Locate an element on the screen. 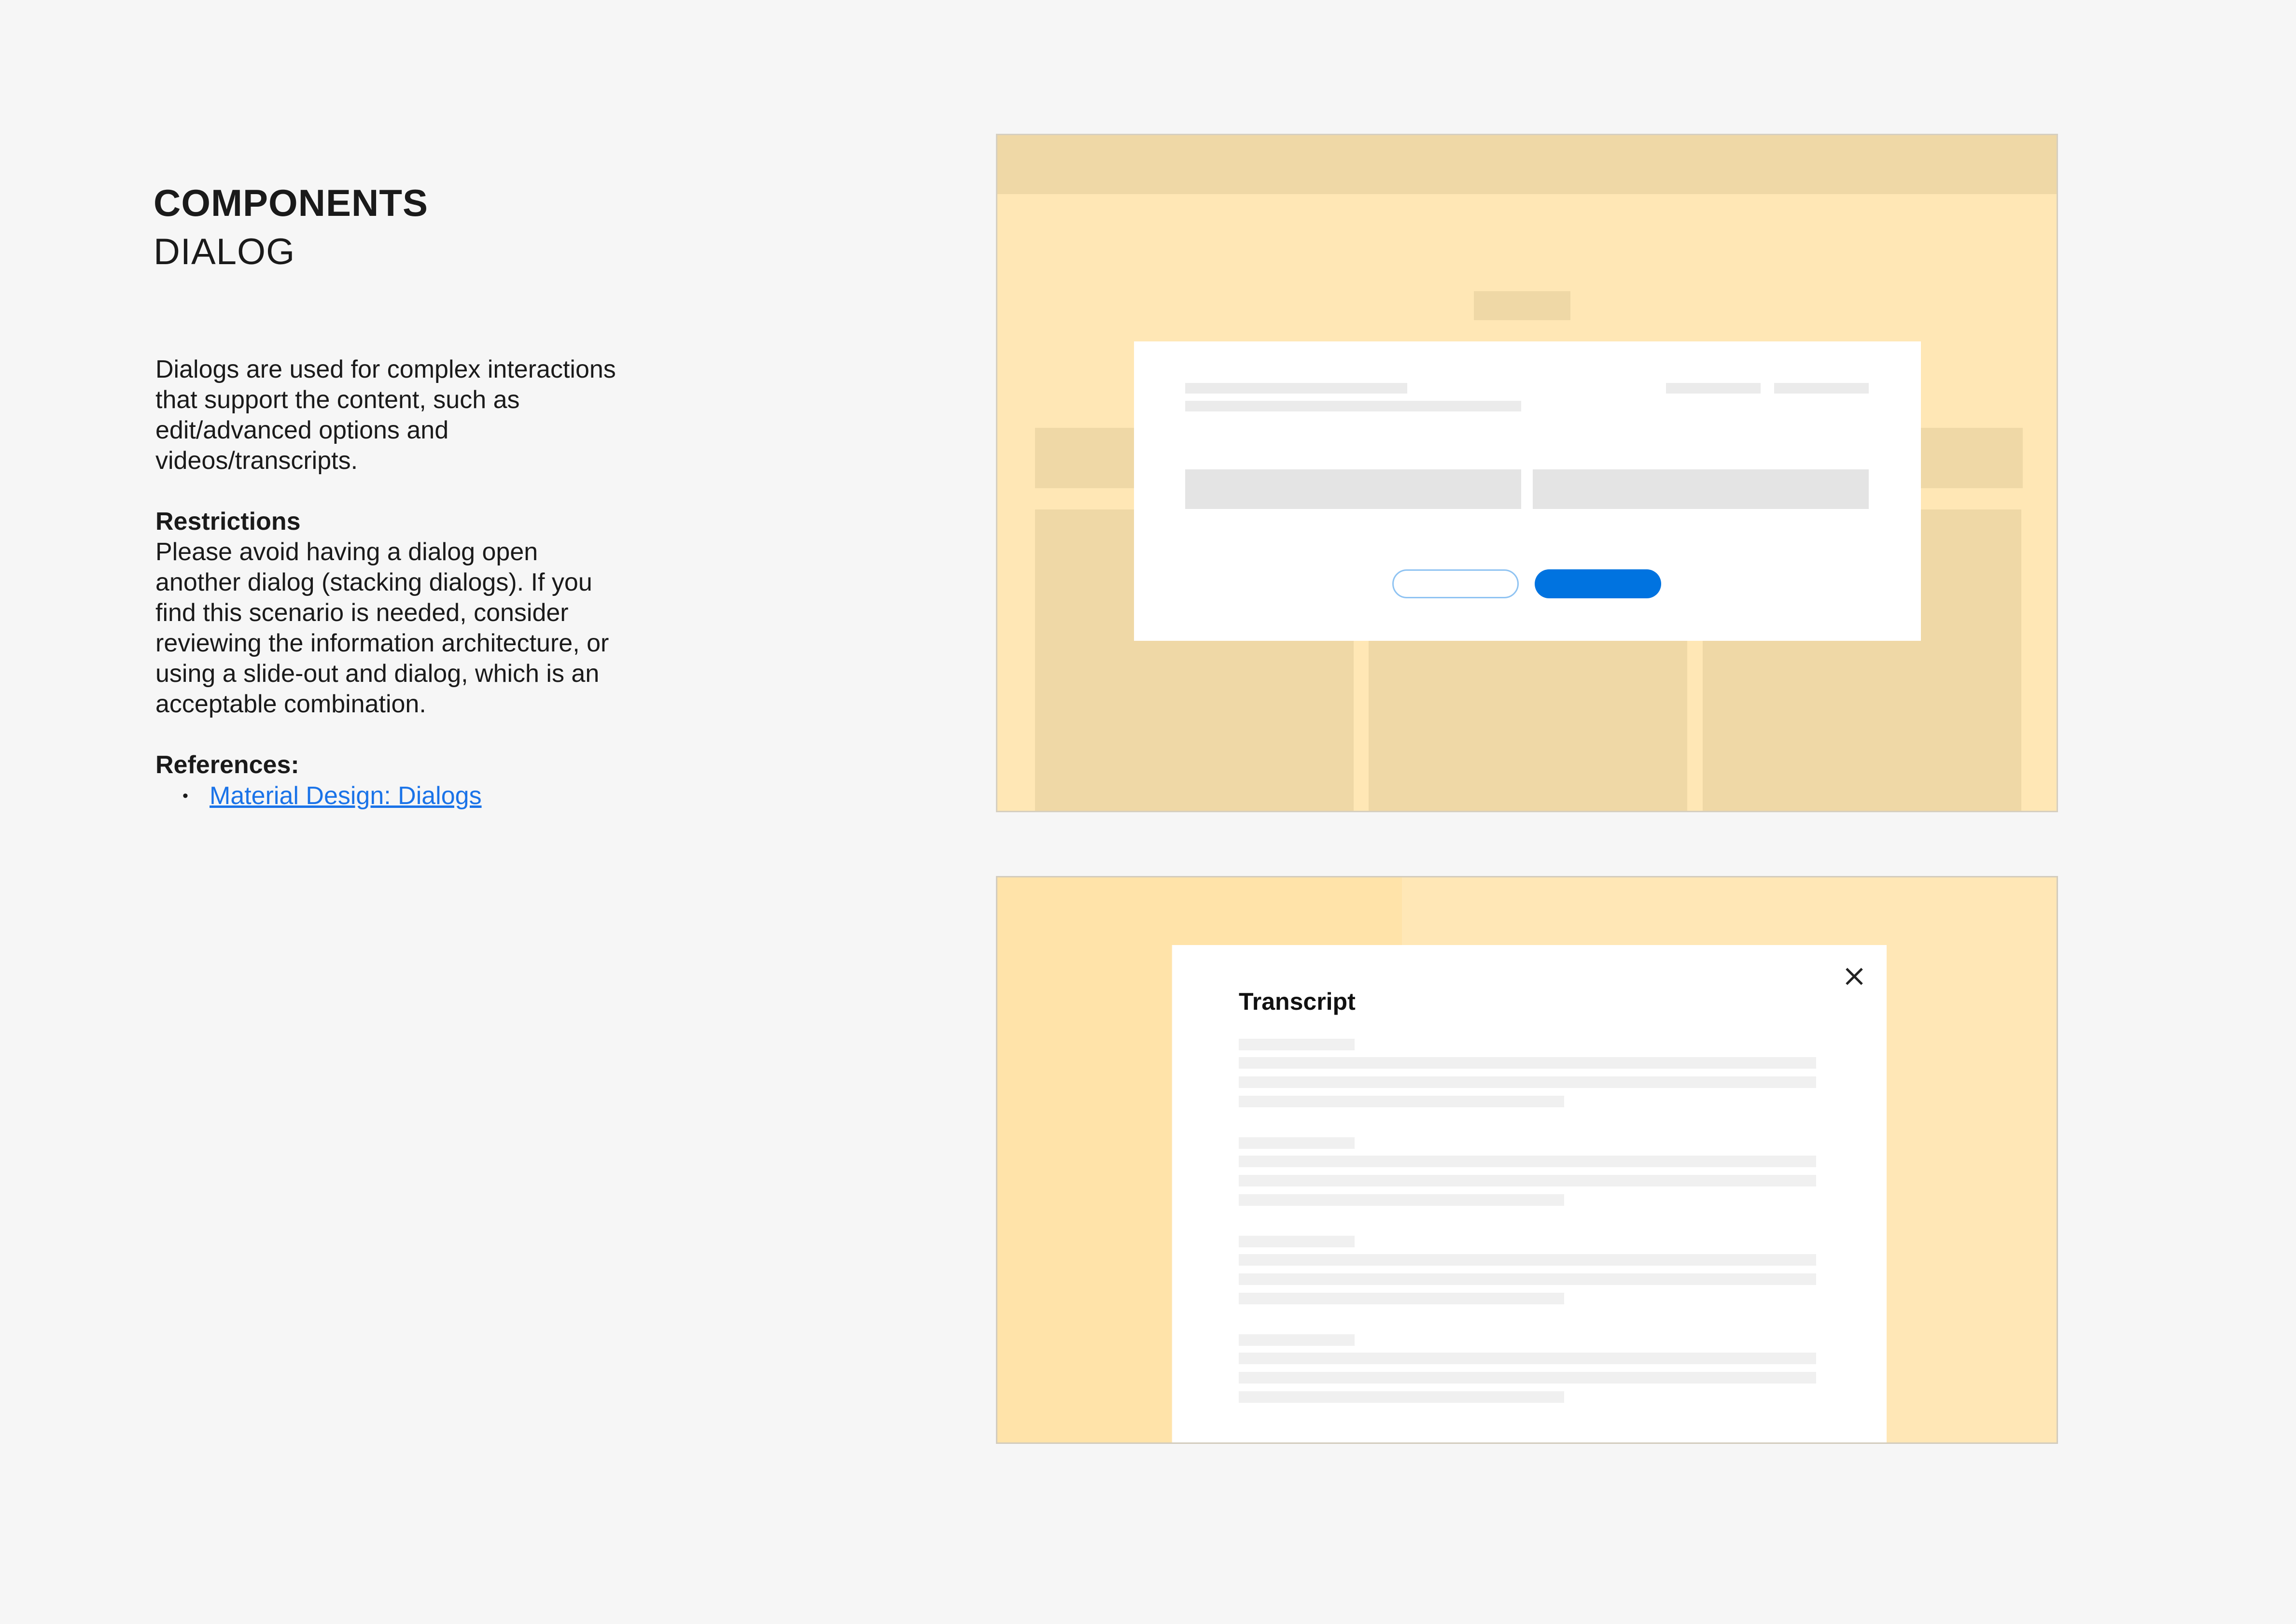  restrictions-heading: Restrictions is located at coordinates (228, 522).